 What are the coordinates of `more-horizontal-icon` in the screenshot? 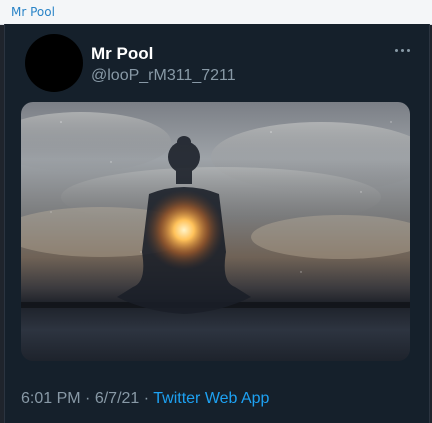 It's located at (402, 50).